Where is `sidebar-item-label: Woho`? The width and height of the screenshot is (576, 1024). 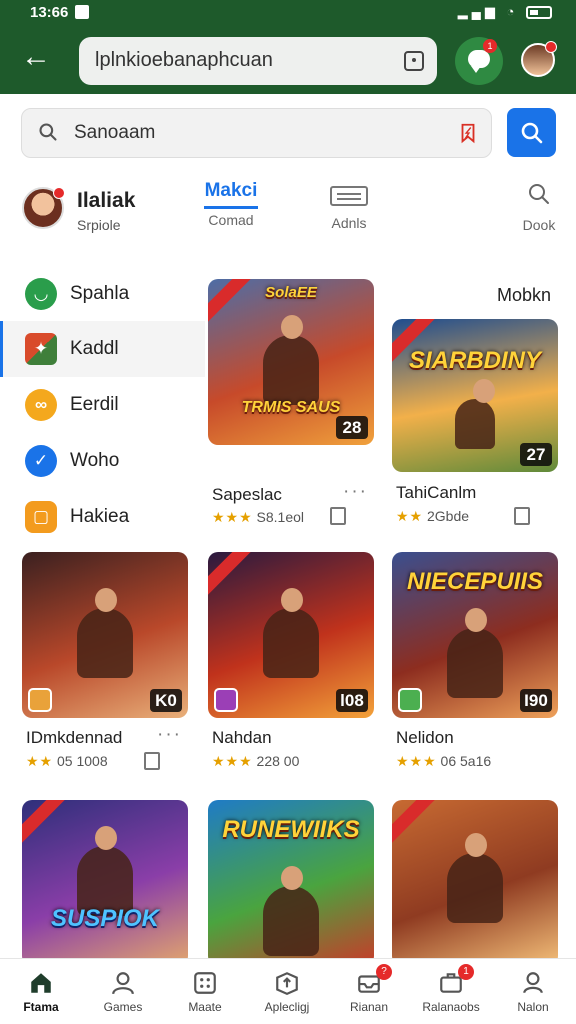
sidebar-item-label: Woho is located at coordinates (95, 460).